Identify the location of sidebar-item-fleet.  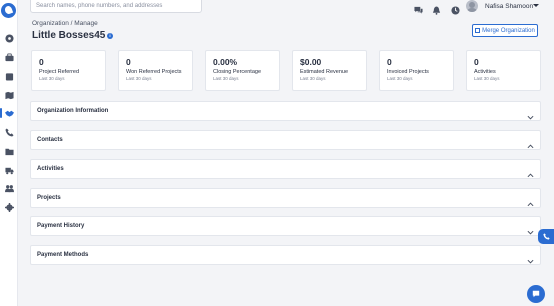
(9, 170).